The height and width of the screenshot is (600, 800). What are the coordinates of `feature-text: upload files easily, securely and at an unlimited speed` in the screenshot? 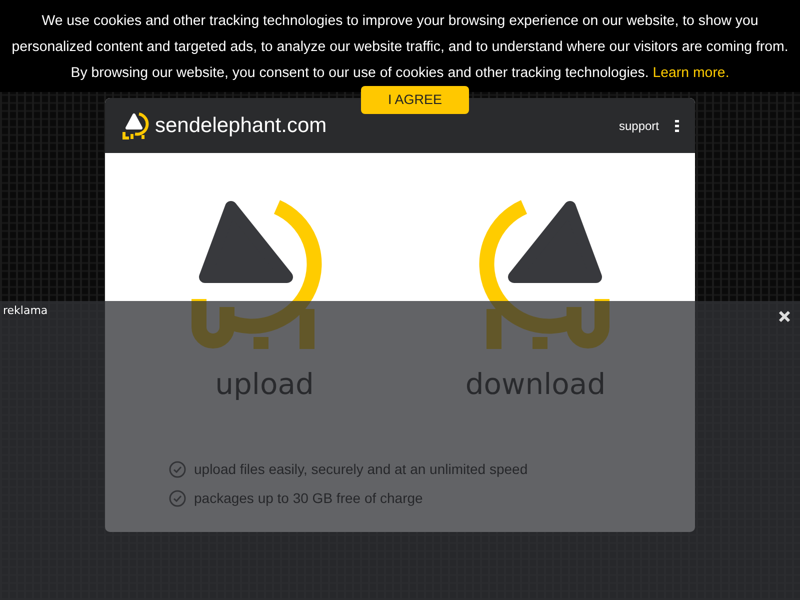 It's located at (361, 469).